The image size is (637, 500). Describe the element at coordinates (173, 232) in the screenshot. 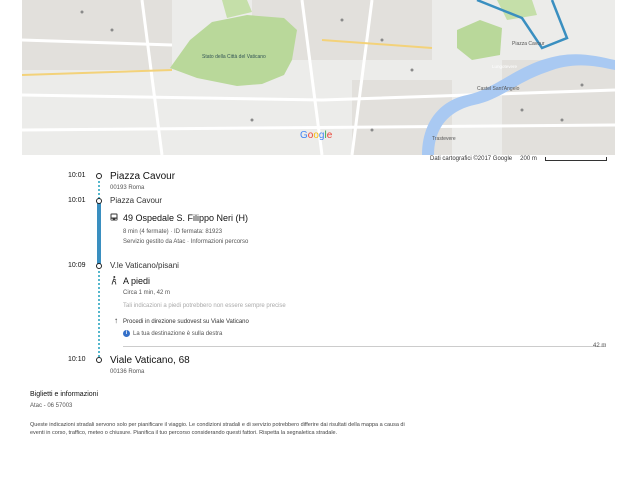

I see `bus-details: 8 min (4 fermate) · ID fermata: 81923` at that location.